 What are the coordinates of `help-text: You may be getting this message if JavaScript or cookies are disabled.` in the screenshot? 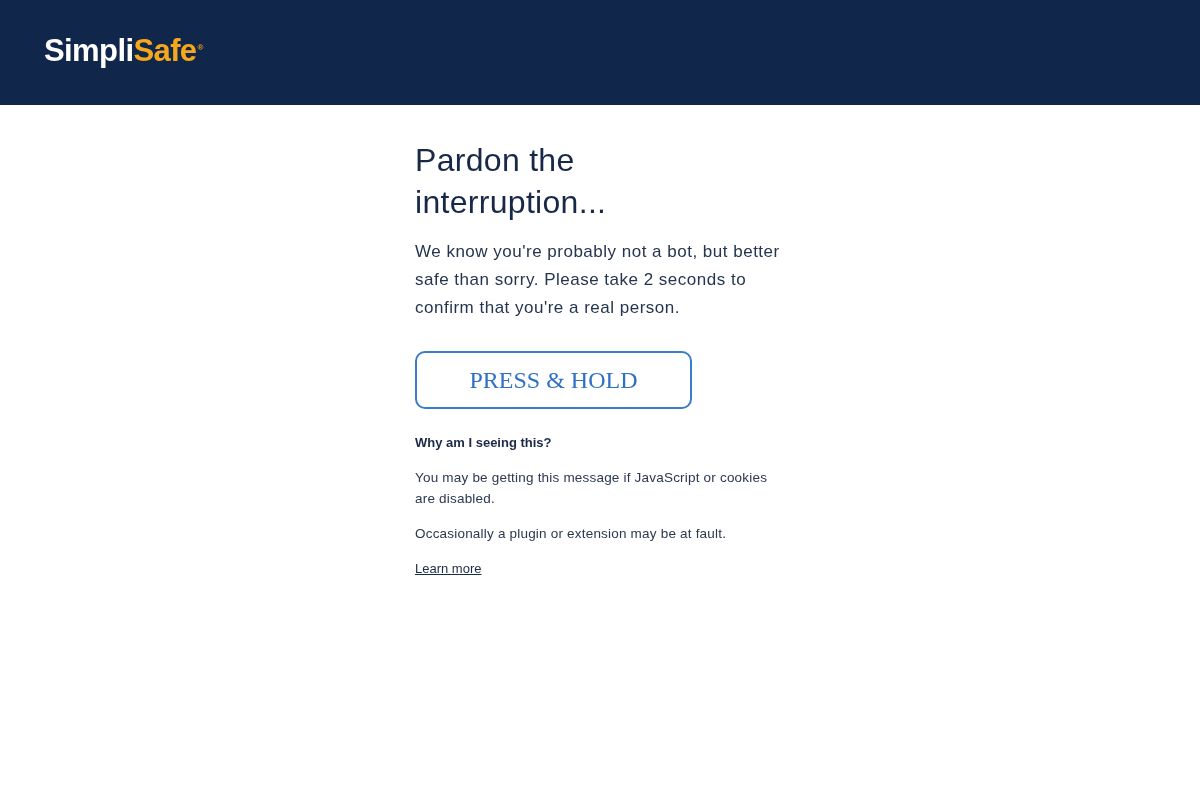 It's located at (592, 488).